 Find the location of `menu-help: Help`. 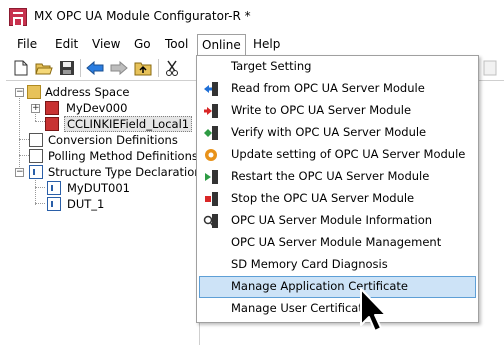

menu-help: Help is located at coordinates (266, 45).